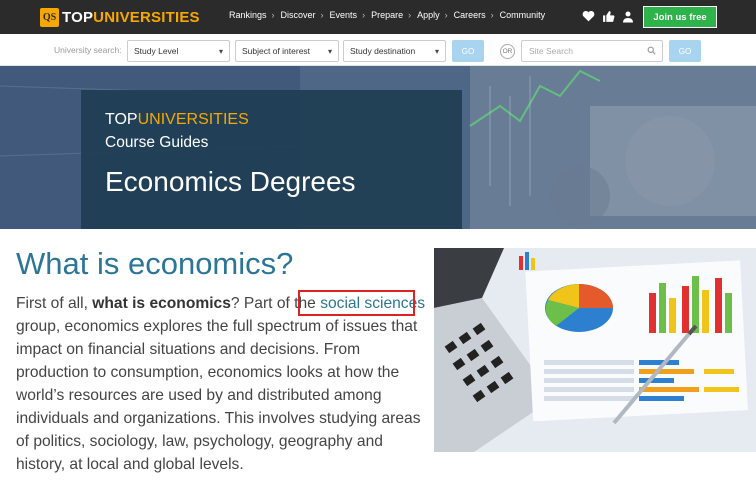 The width and height of the screenshot is (756, 489). I want to click on hero-brand-universities: UNIVERSITIES, so click(193, 119).